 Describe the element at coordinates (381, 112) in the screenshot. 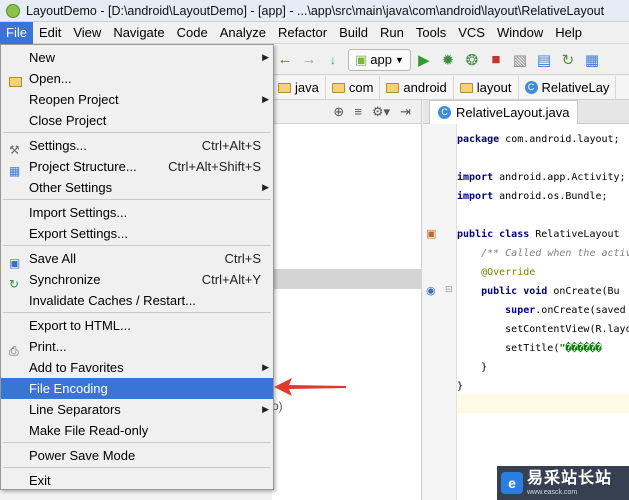

I see `gear-icon: ⚙▾` at that location.